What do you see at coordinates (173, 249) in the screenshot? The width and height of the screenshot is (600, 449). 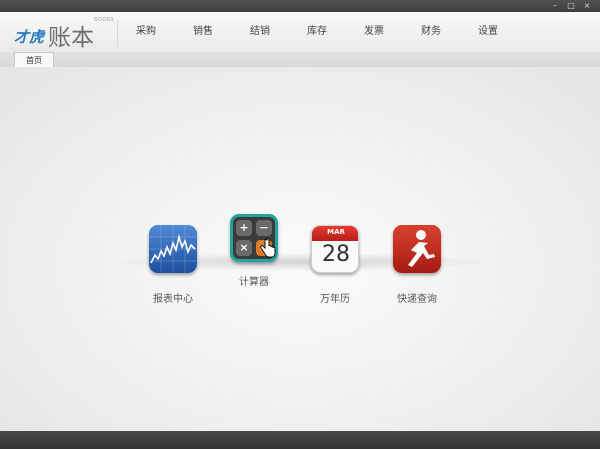 I see `report-chart-icon` at bounding box center [173, 249].